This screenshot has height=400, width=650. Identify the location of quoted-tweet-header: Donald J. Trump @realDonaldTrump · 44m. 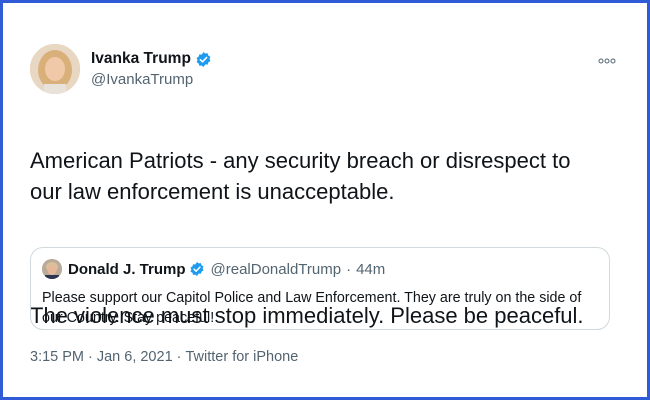
(213, 269).